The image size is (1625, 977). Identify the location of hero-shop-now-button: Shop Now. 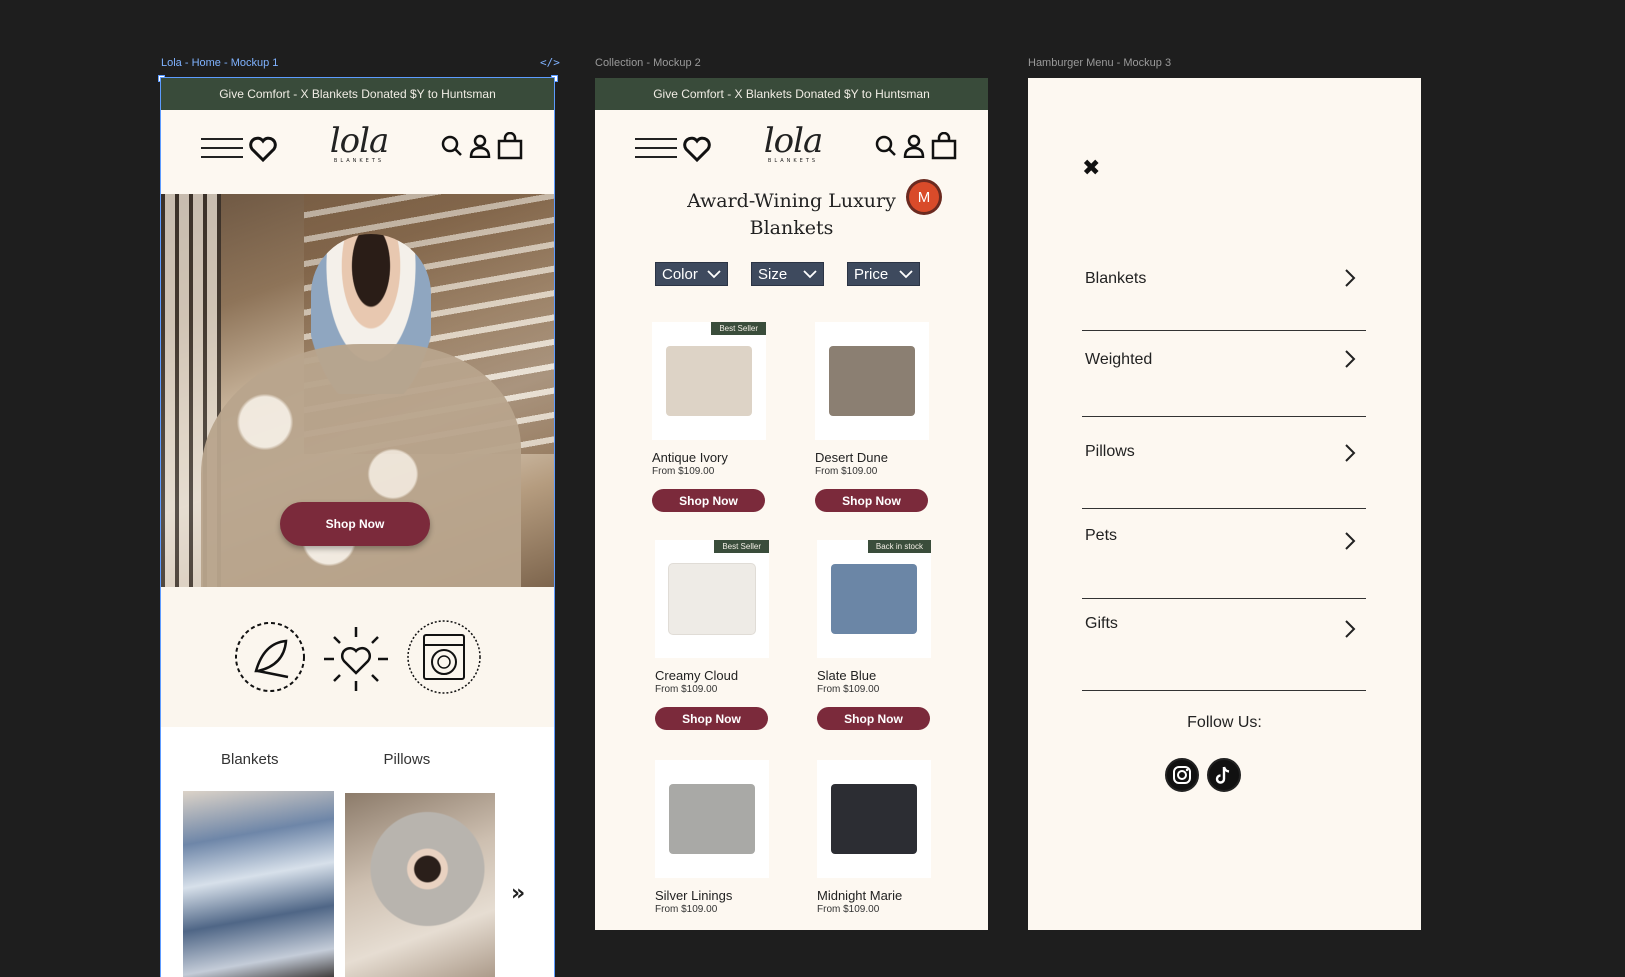
(355, 524).